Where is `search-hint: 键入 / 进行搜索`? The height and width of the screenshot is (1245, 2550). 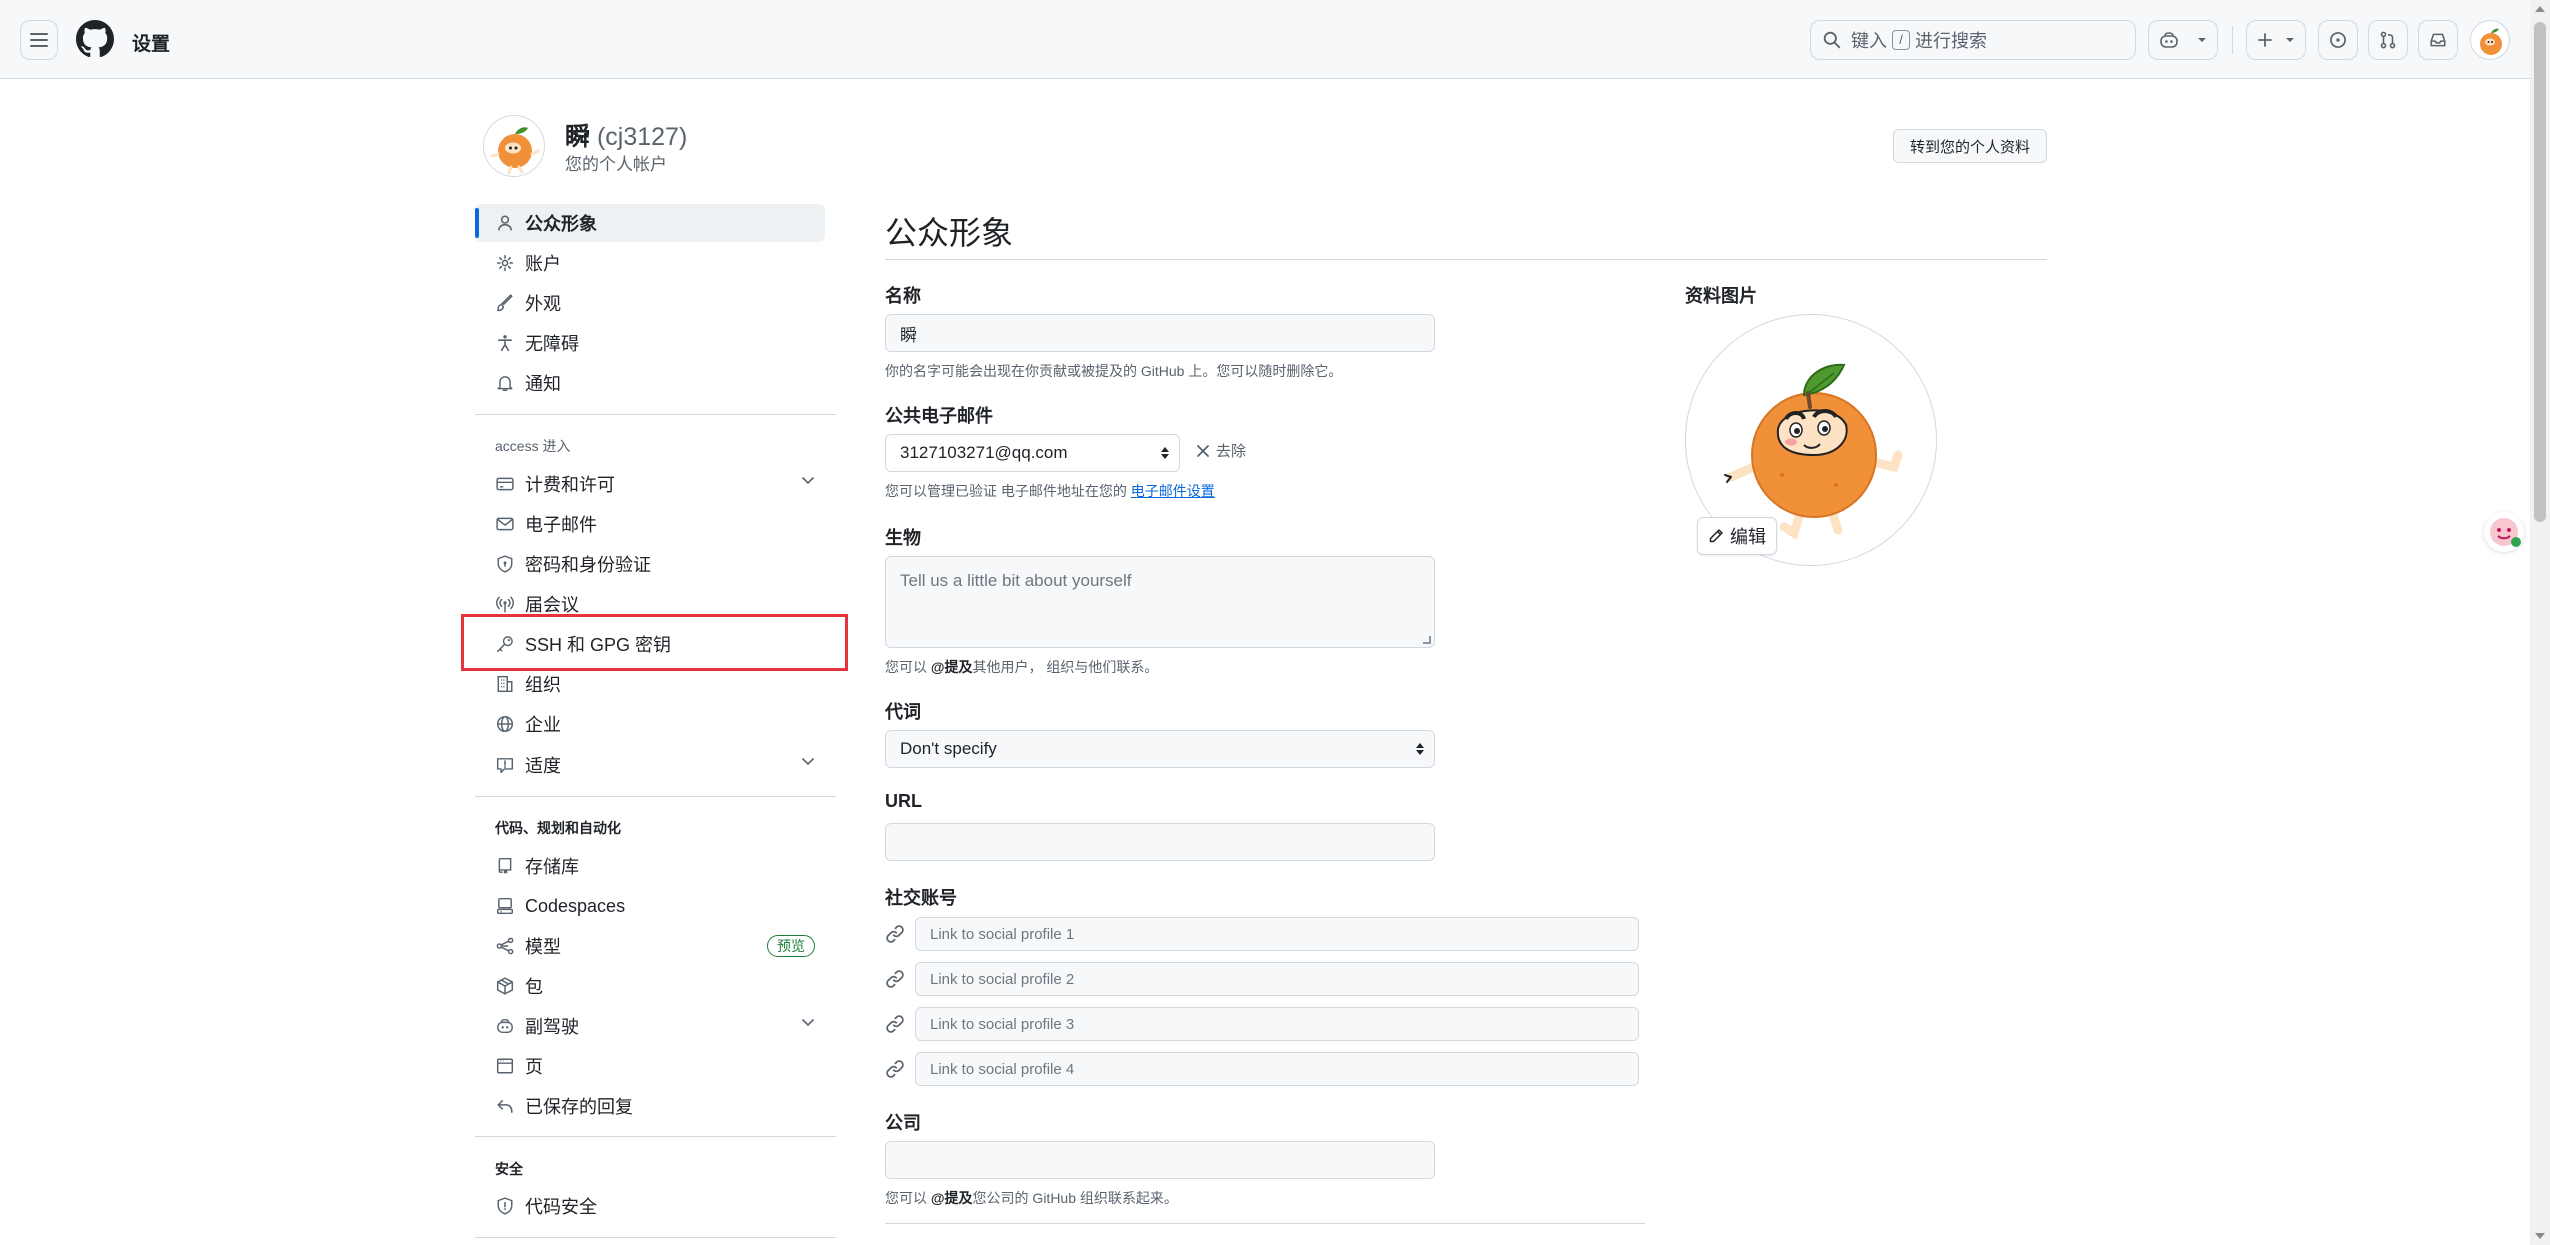 search-hint: 键入 / 进行搜索 is located at coordinates (1919, 40).